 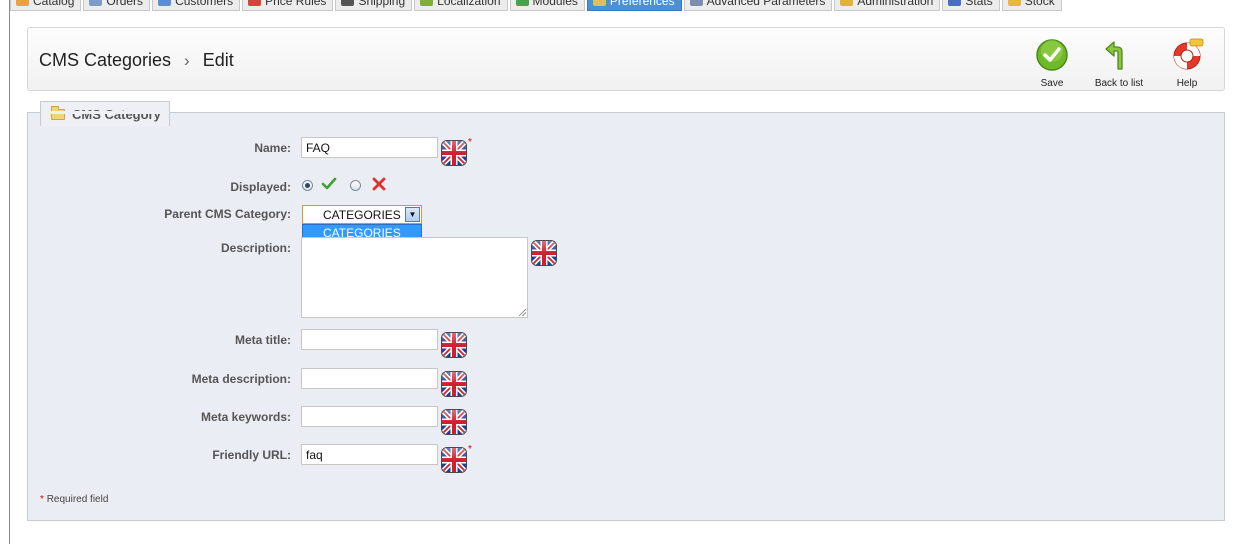 What do you see at coordinates (348, 3) in the screenshot?
I see `shipping-icon` at bounding box center [348, 3].